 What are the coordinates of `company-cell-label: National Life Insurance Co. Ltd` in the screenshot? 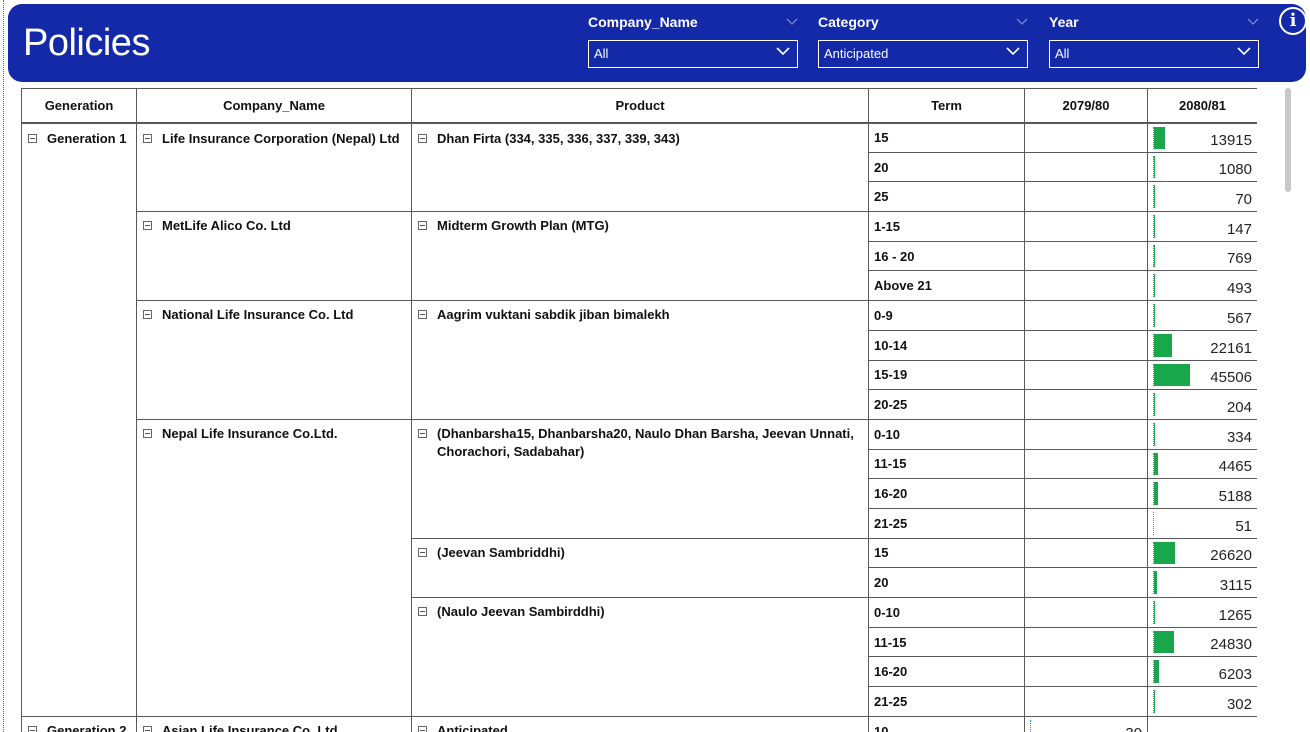 It's located at (258, 315).